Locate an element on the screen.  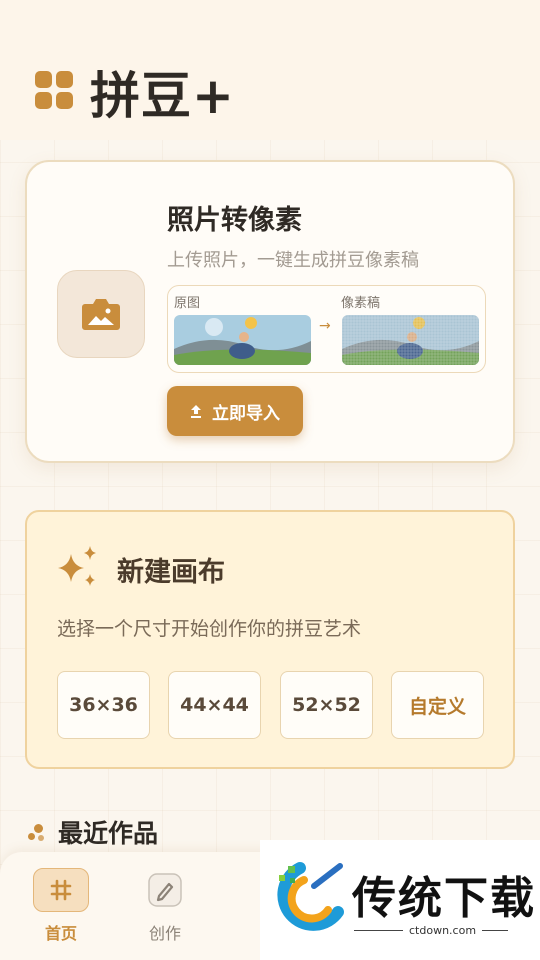
watermark-logo is located at coordinates (310, 896).